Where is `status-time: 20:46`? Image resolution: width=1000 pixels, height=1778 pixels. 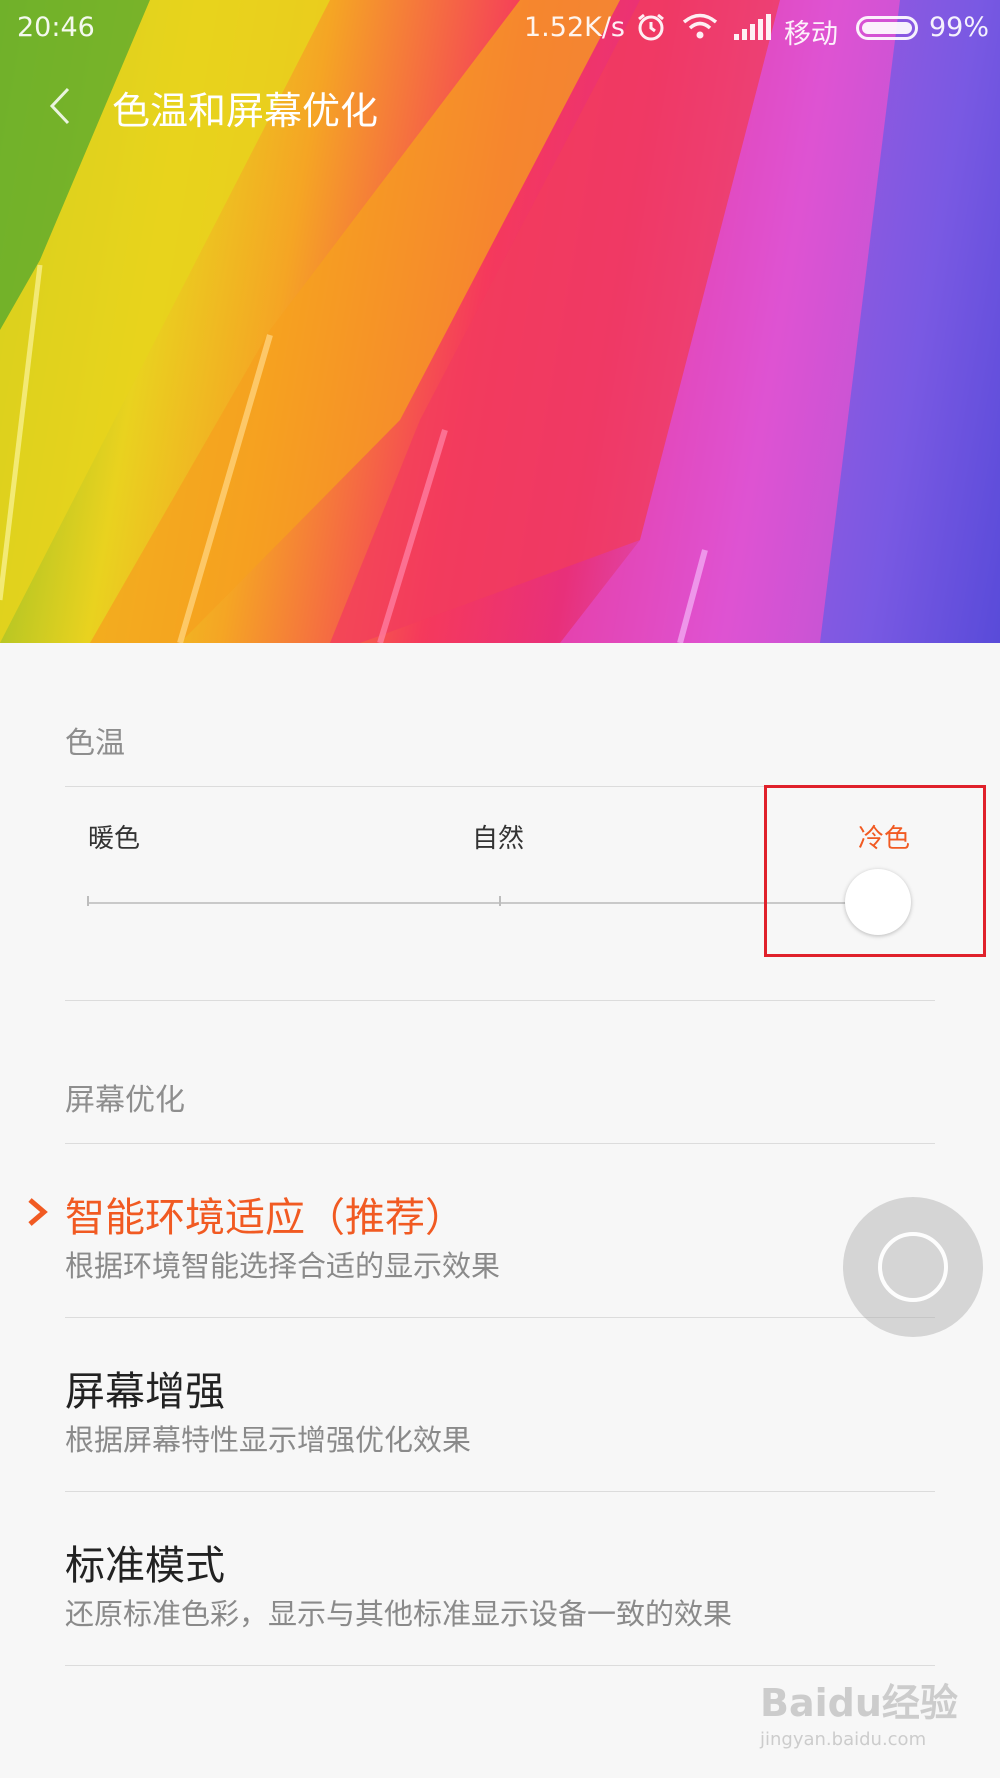
status-time: 20:46 is located at coordinates (56, 27).